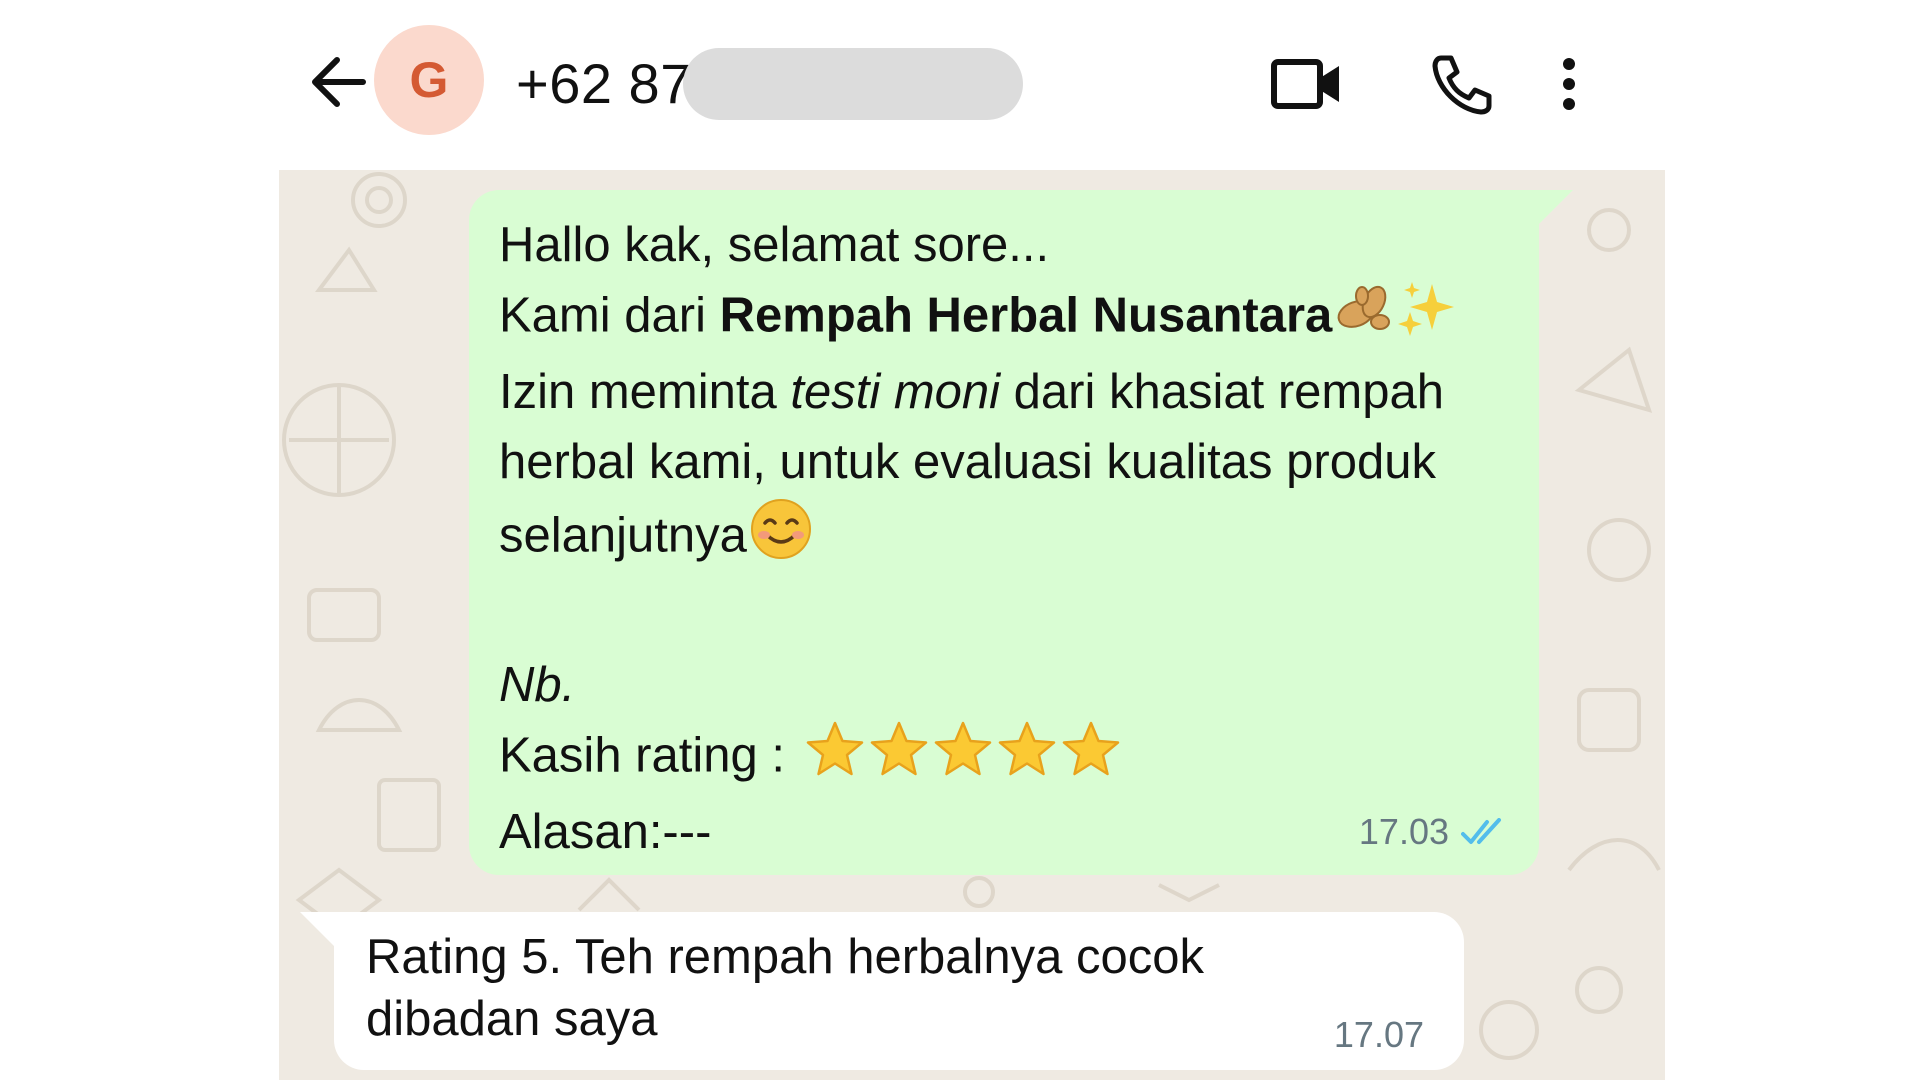 This screenshot has width=1920, height=1080. Describe the element at coordinates (1365, 318) in the screenshot. I see `ginger-emoji-icon` at that location.